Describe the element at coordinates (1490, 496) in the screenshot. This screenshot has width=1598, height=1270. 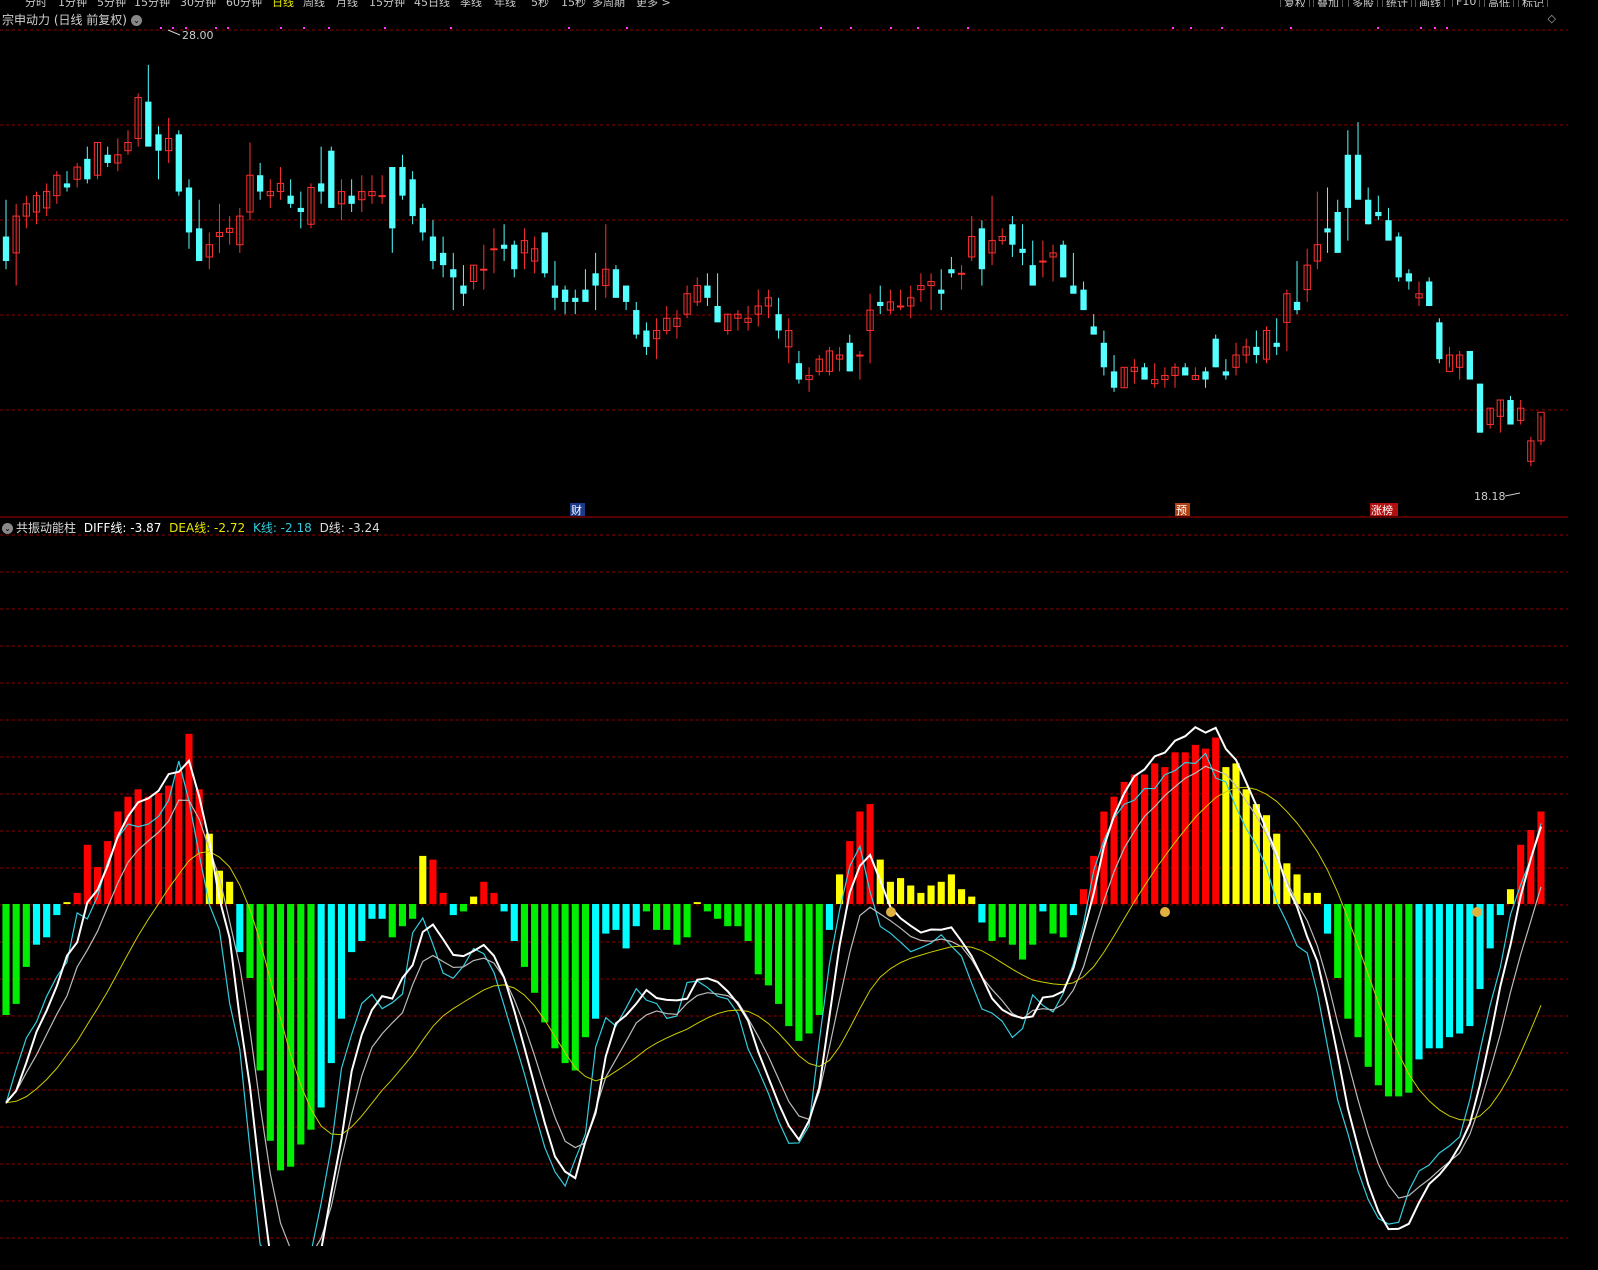
I see `low-price-label: 18.18` at that location.